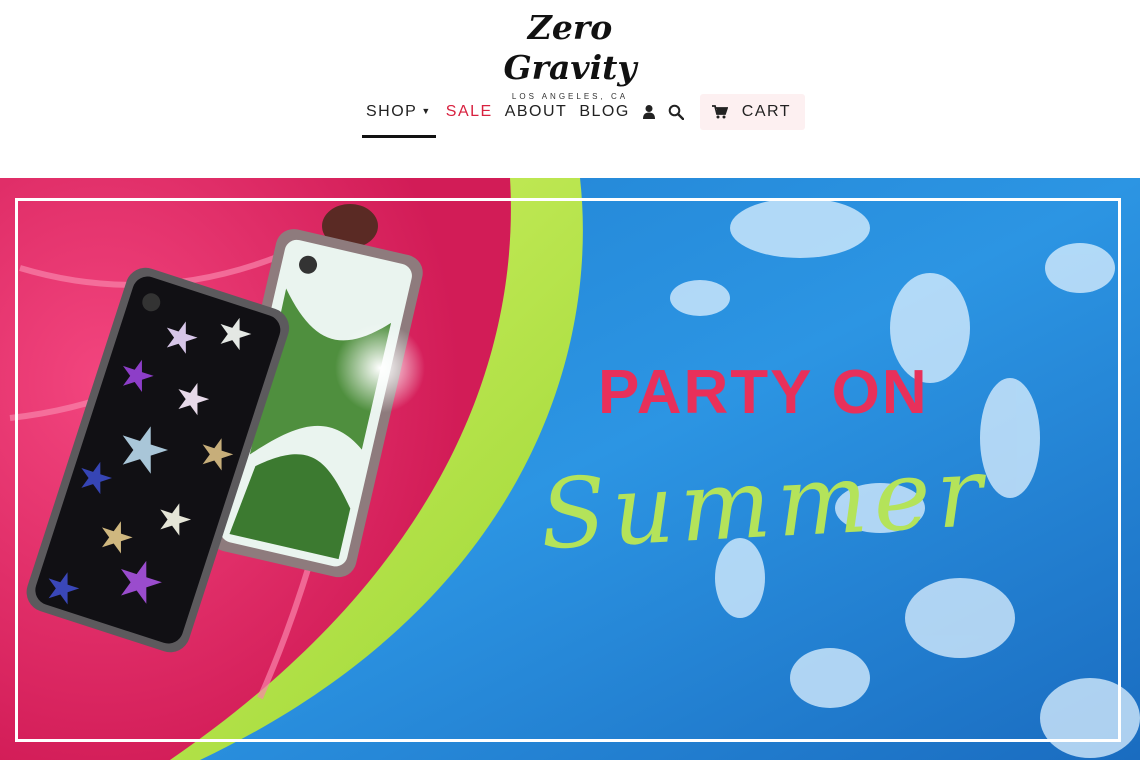 The image size is (1140, 760). I want to click on nav-shop: SHOP ▼, so click(399, 115).